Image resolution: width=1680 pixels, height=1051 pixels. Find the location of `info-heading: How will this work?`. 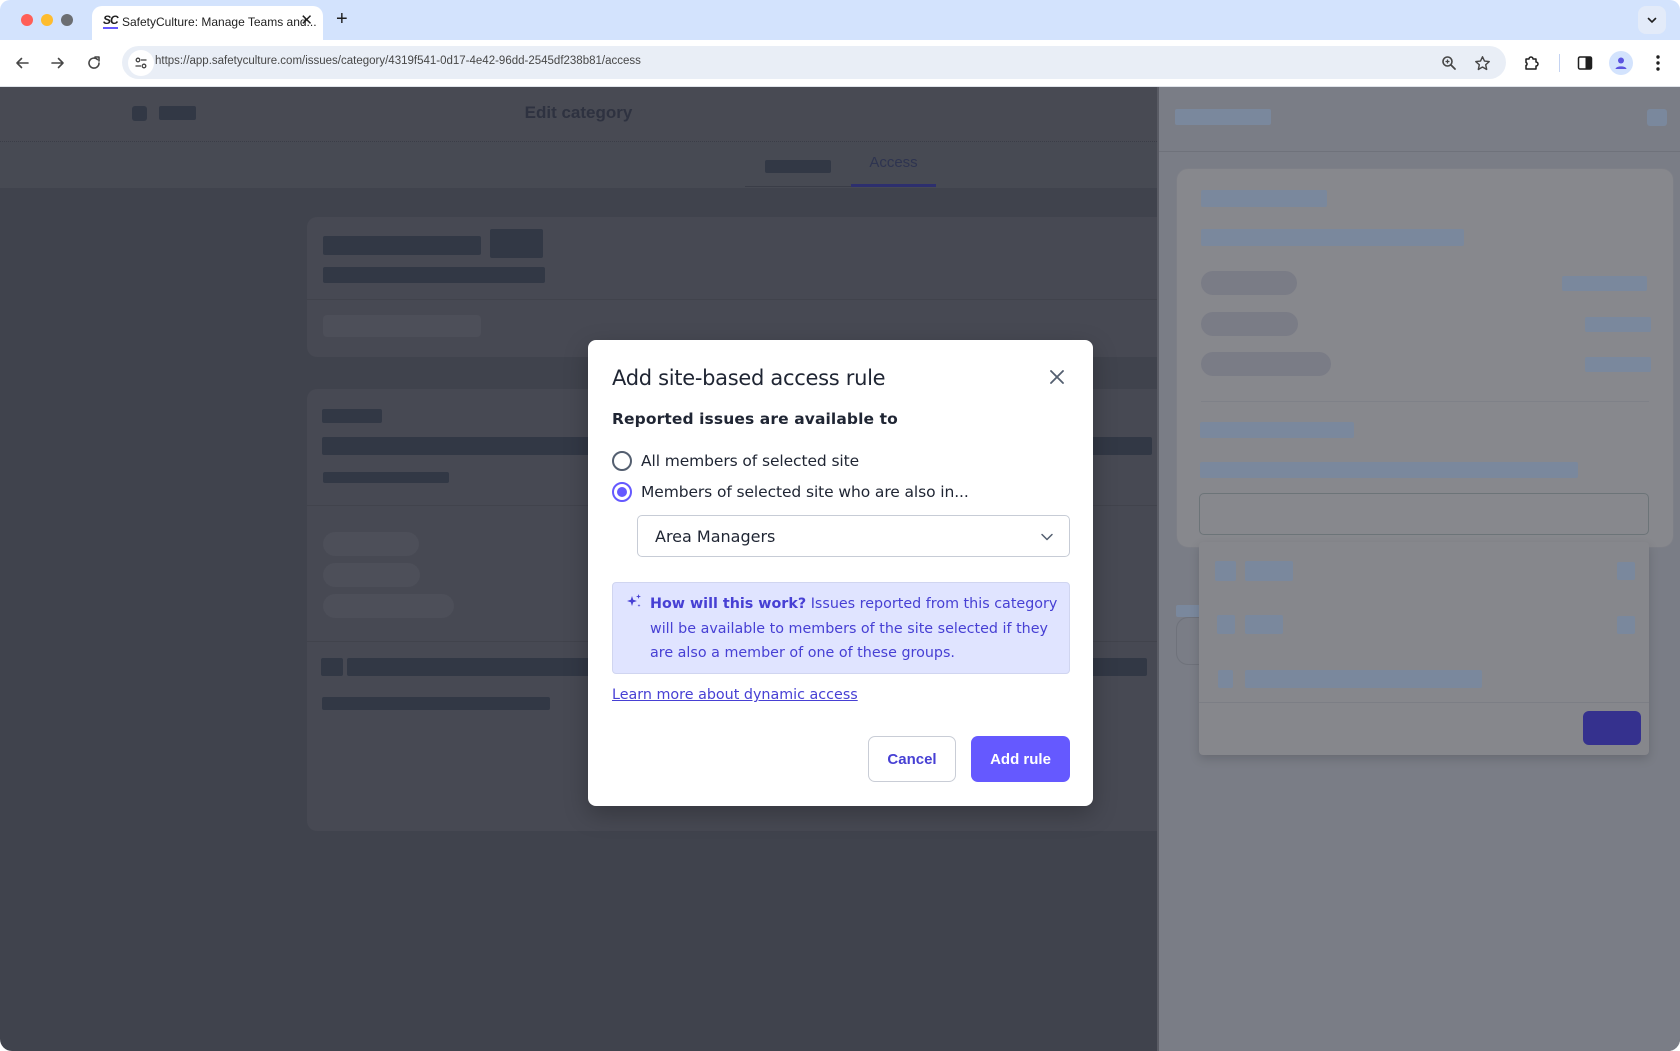

info-heading: How will this work? is located at coordinates (728, 604).